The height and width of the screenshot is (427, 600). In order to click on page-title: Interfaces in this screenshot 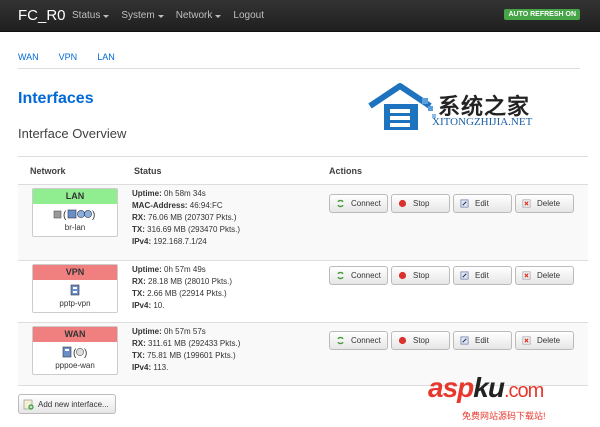, I will do `click(56, 98)`.